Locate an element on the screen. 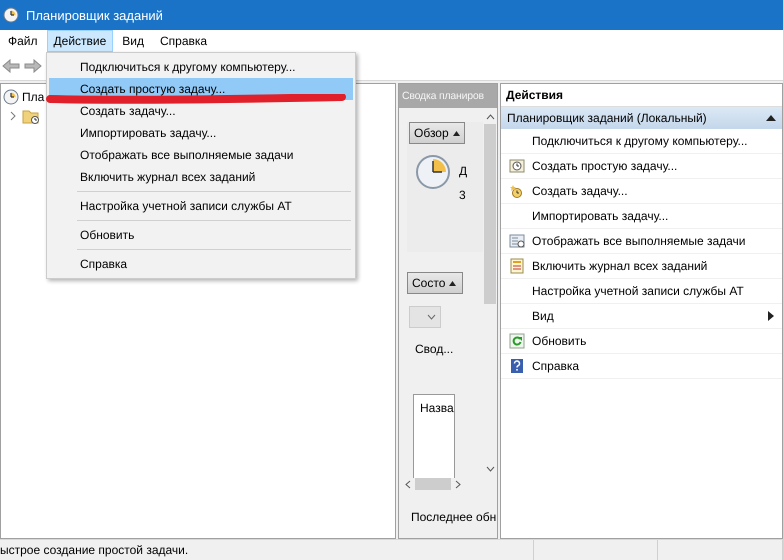 This screenshot has height=560, width=783. action-item: Отображать все выполняемые задачи is located at coordinates (641, 241).